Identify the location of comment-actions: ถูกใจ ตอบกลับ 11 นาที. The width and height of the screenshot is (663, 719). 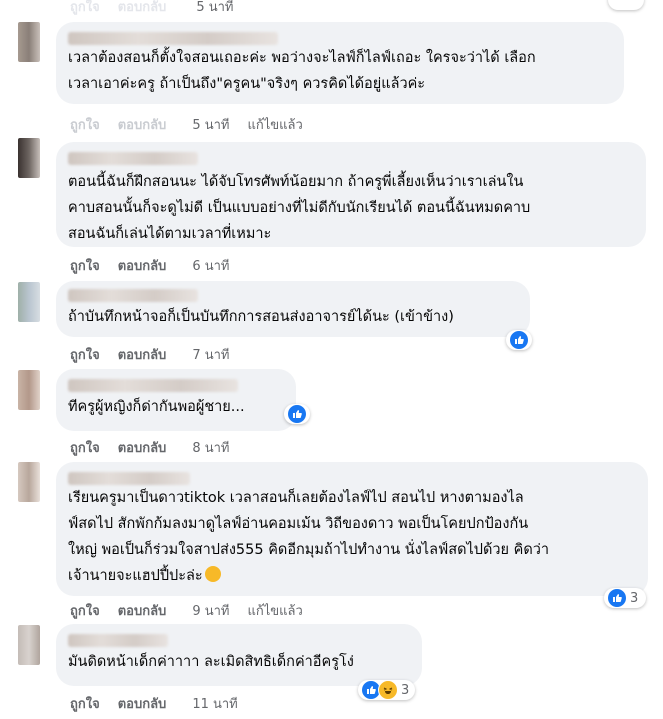
(154, 703).